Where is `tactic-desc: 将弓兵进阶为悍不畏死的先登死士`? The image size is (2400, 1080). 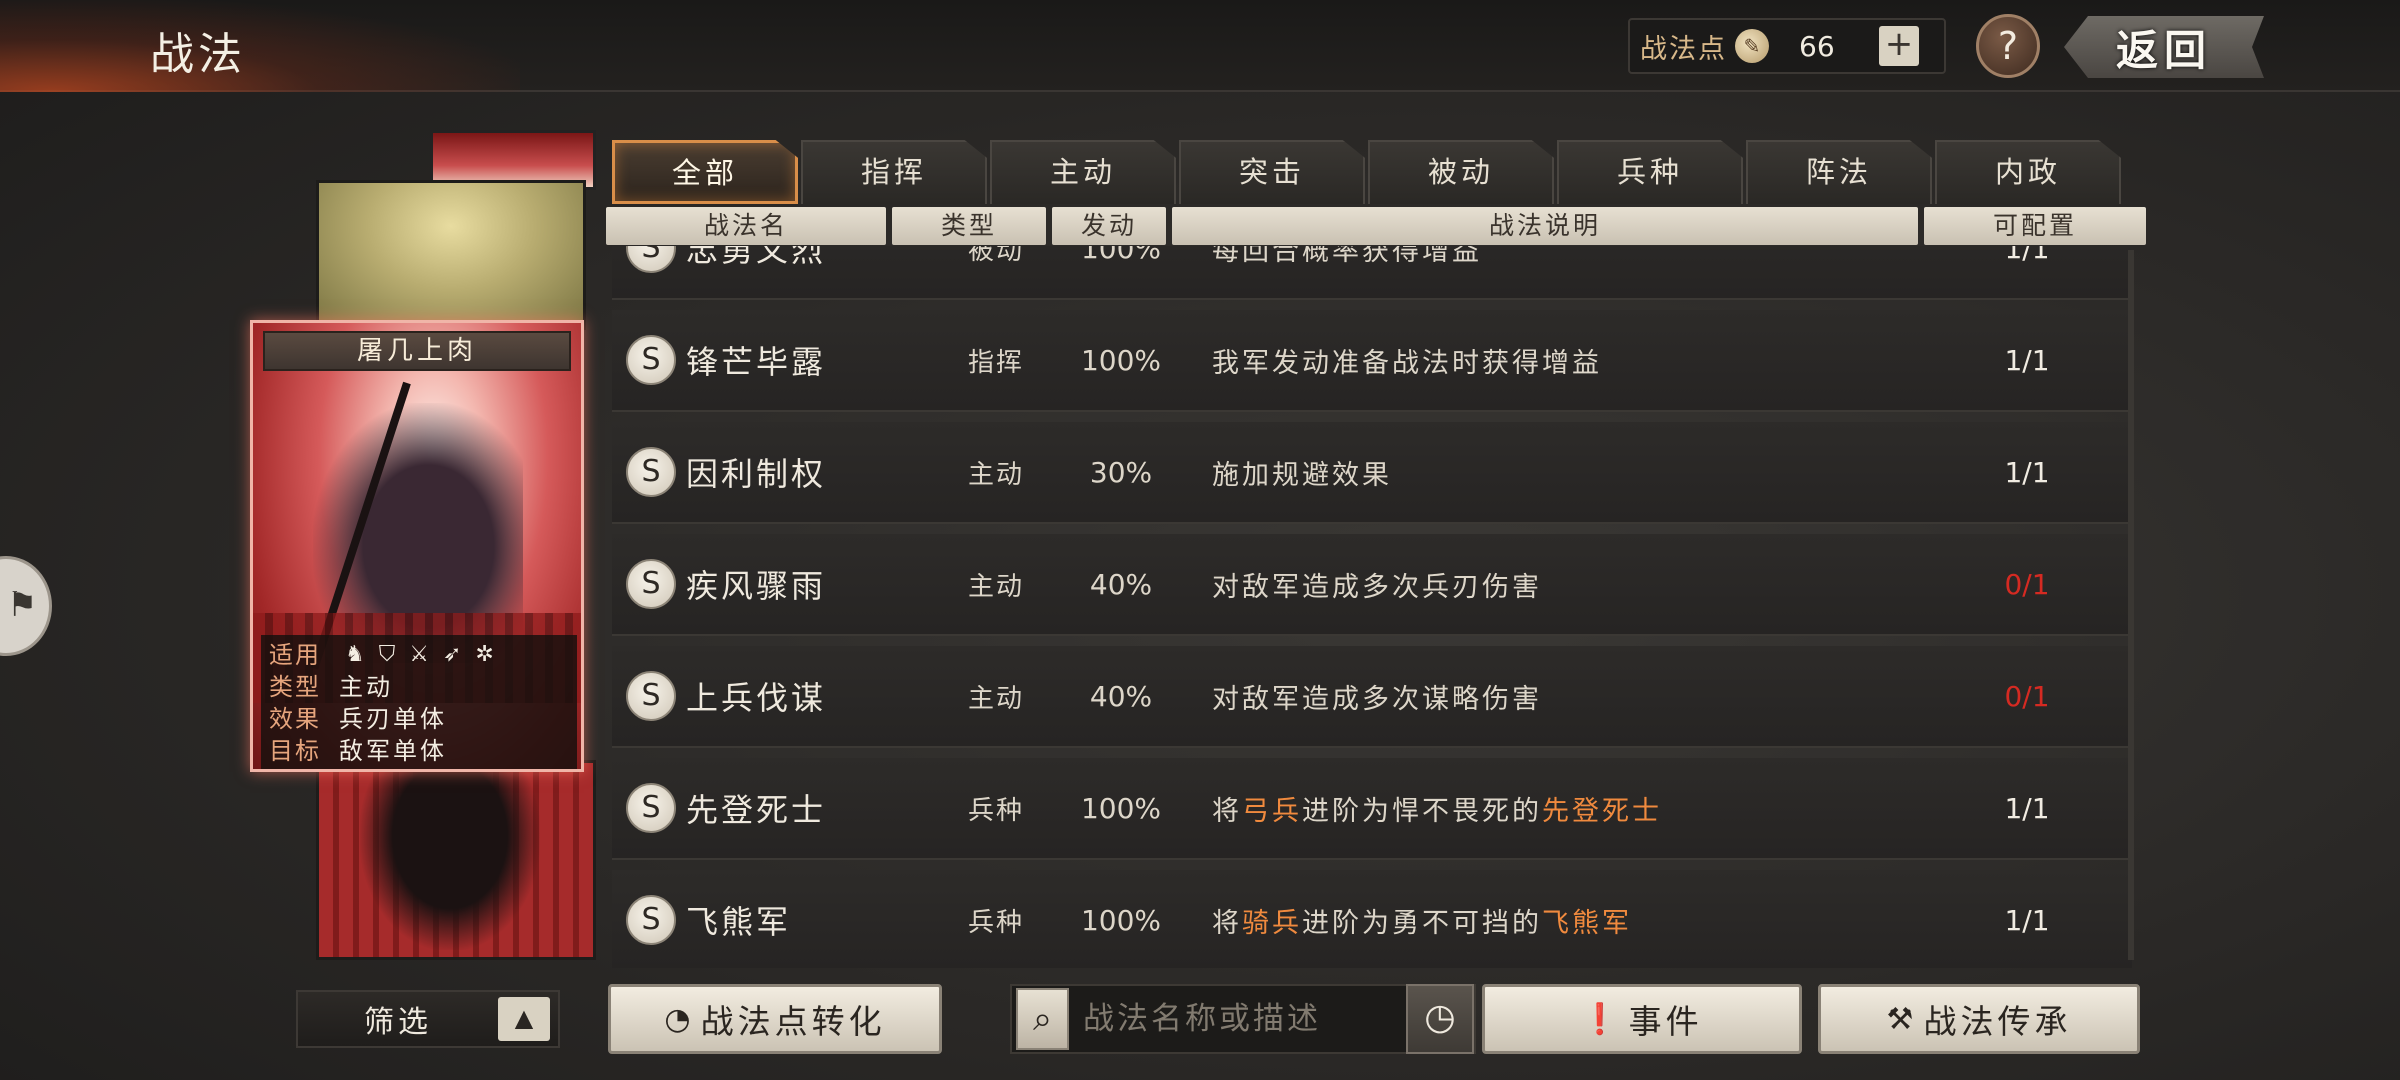
tactic-desc: 将弓兵进阶为悍不畏死的先登死士 is located at coordinates (1577, 808).